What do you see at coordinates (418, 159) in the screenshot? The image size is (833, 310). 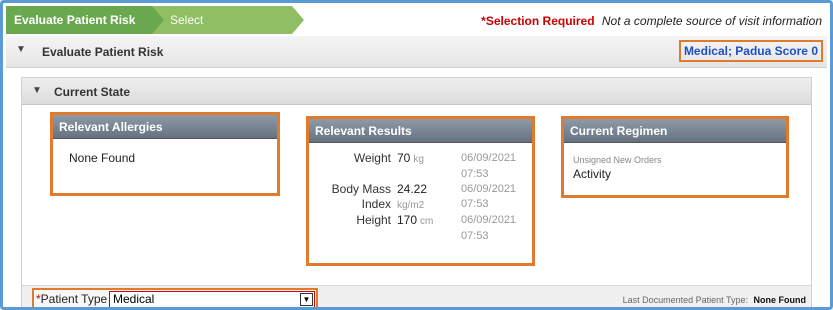 I see `result-unit: kg` at bounding box center [418, 159].